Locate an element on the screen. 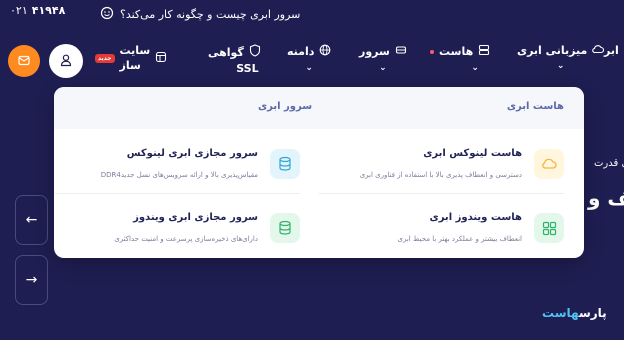 This screenshot has height=340, width=624. nav-sublabel: SSL is located at coordinates (247, 68).